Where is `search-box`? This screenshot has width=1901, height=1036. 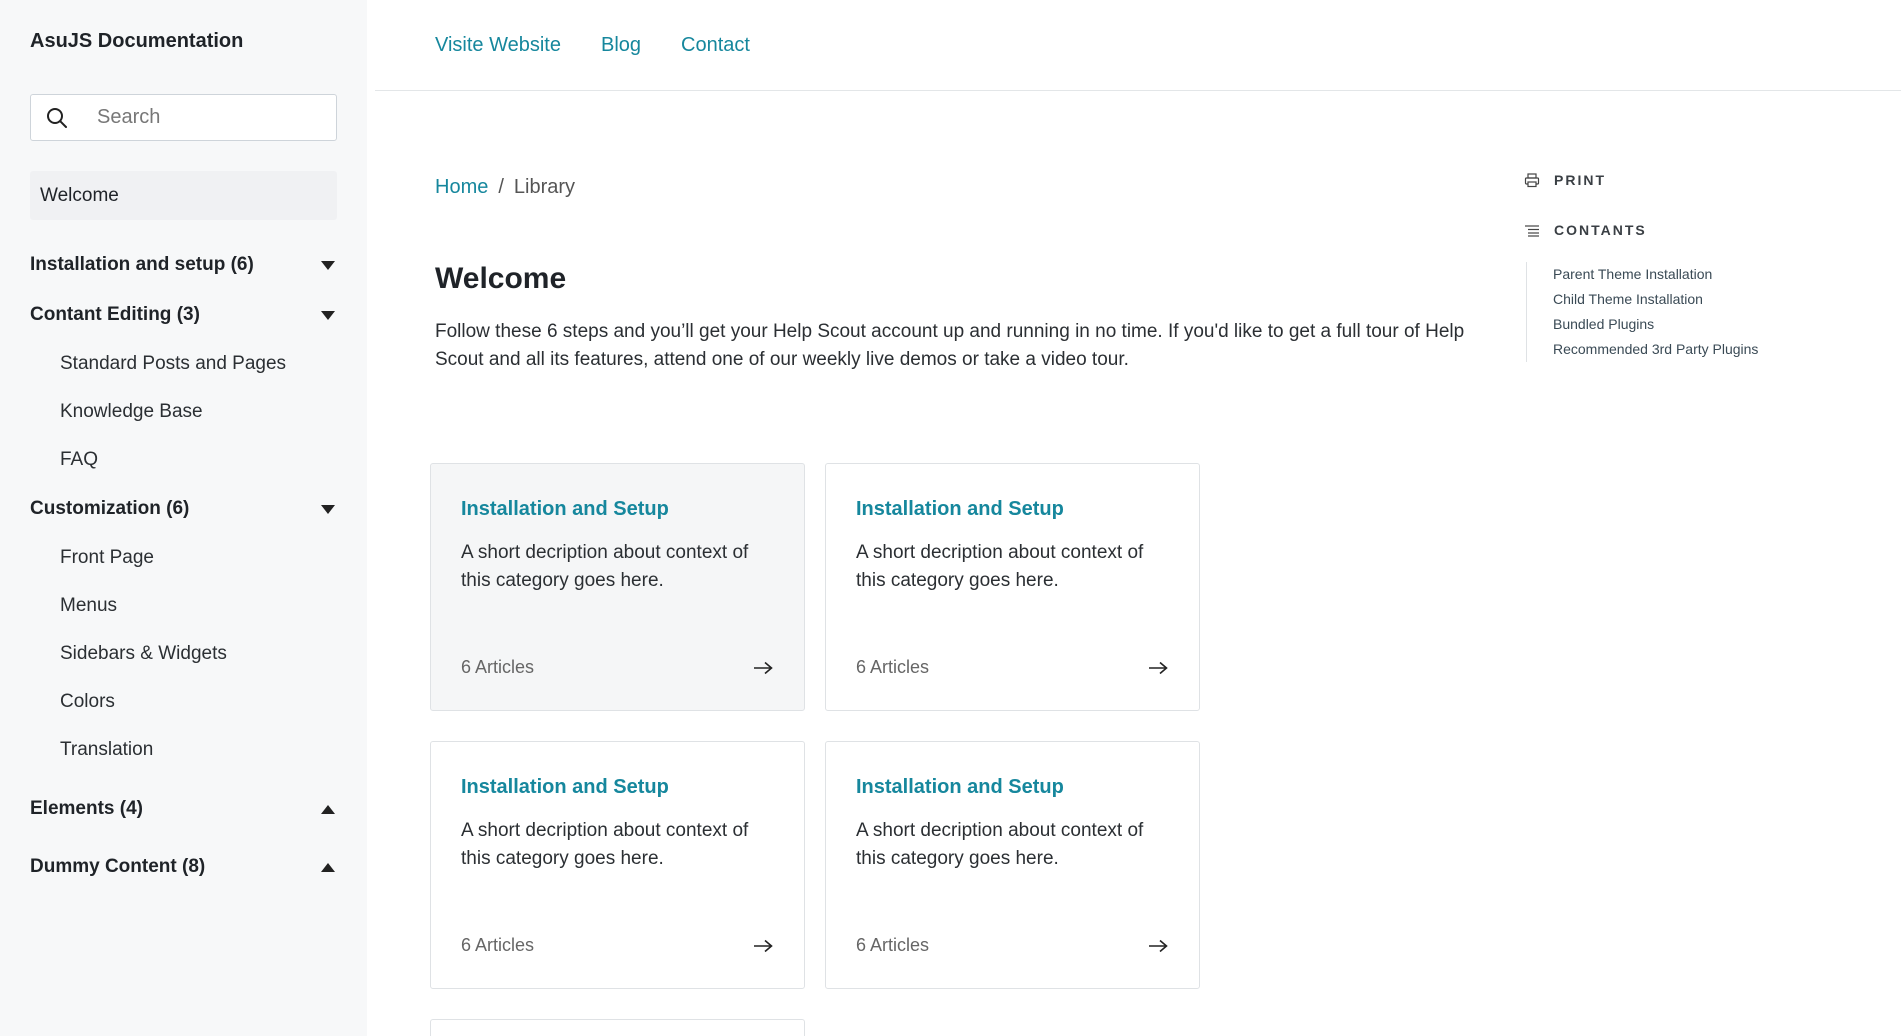
search-box is located at coordinates (183, 117).